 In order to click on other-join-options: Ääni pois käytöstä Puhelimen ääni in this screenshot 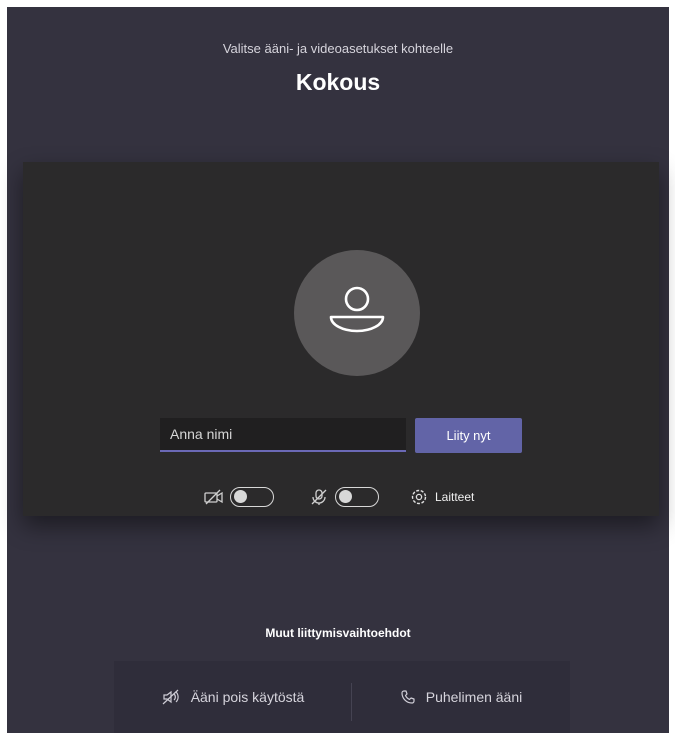, I will do `click(342, 697)`.